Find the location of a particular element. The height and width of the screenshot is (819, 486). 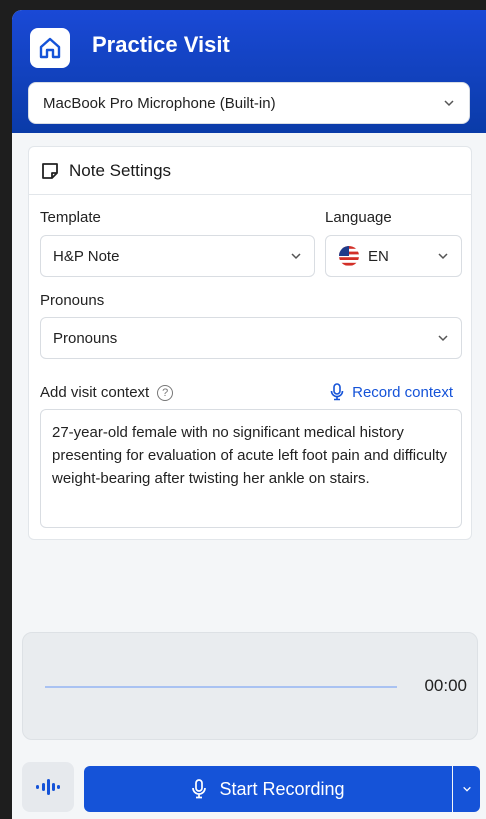

template-label: Template is located at coordinates (70, 217).